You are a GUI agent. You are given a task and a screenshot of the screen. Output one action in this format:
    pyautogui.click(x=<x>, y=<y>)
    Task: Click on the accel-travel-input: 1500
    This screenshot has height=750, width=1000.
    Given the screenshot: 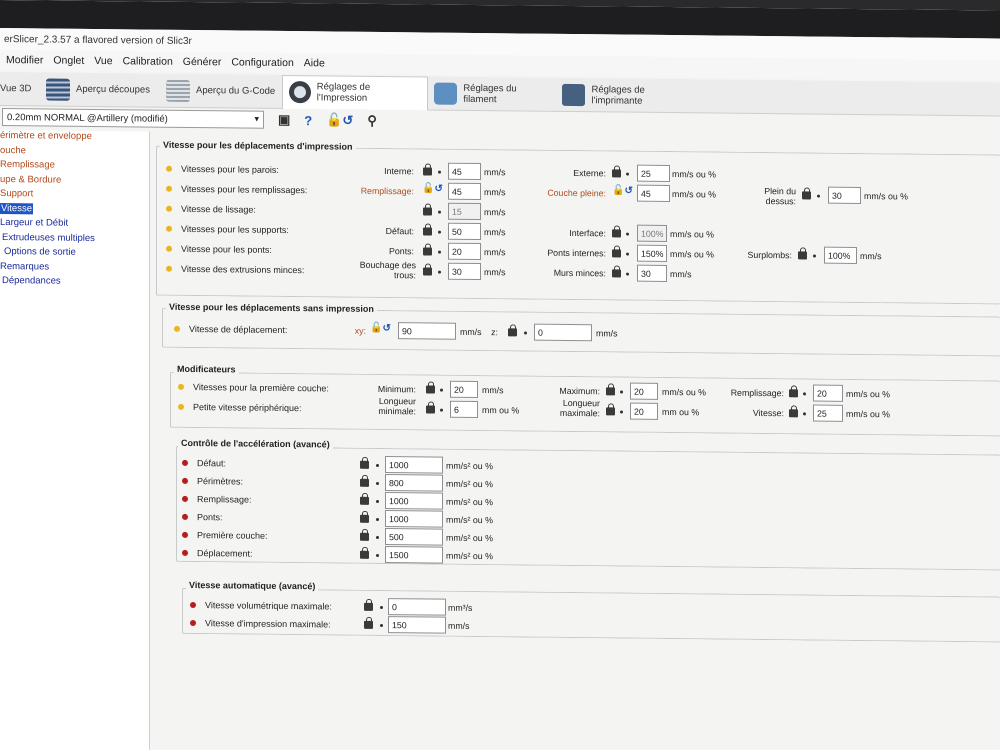 What is the action you would take?
    pyautogui.click(x=414, y=555)
    